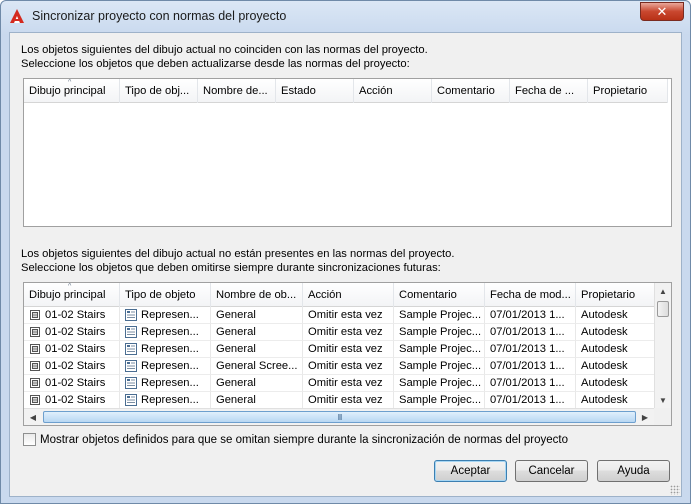 The width and height of the screenshot is (691, 504). I want to click on resize-grip-icon, so click(675, 490).